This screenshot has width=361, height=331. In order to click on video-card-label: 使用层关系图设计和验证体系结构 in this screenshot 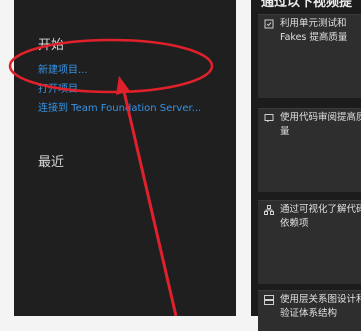, I will do `click(320, 306)`.